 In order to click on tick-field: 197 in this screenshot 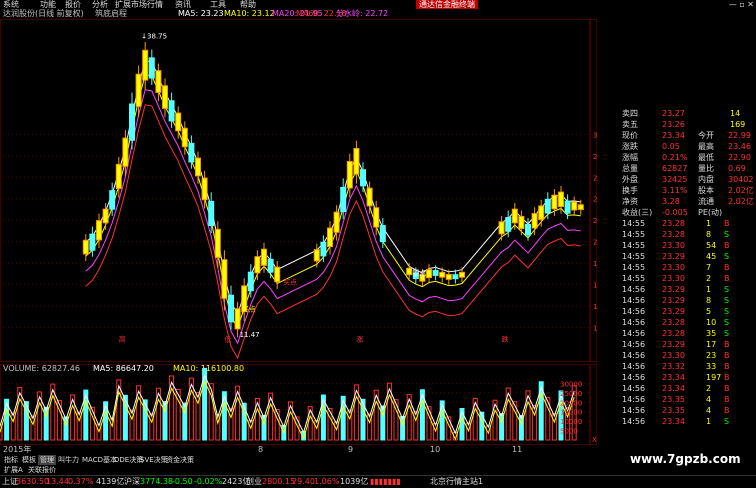, I will do `click(714, 377)`.